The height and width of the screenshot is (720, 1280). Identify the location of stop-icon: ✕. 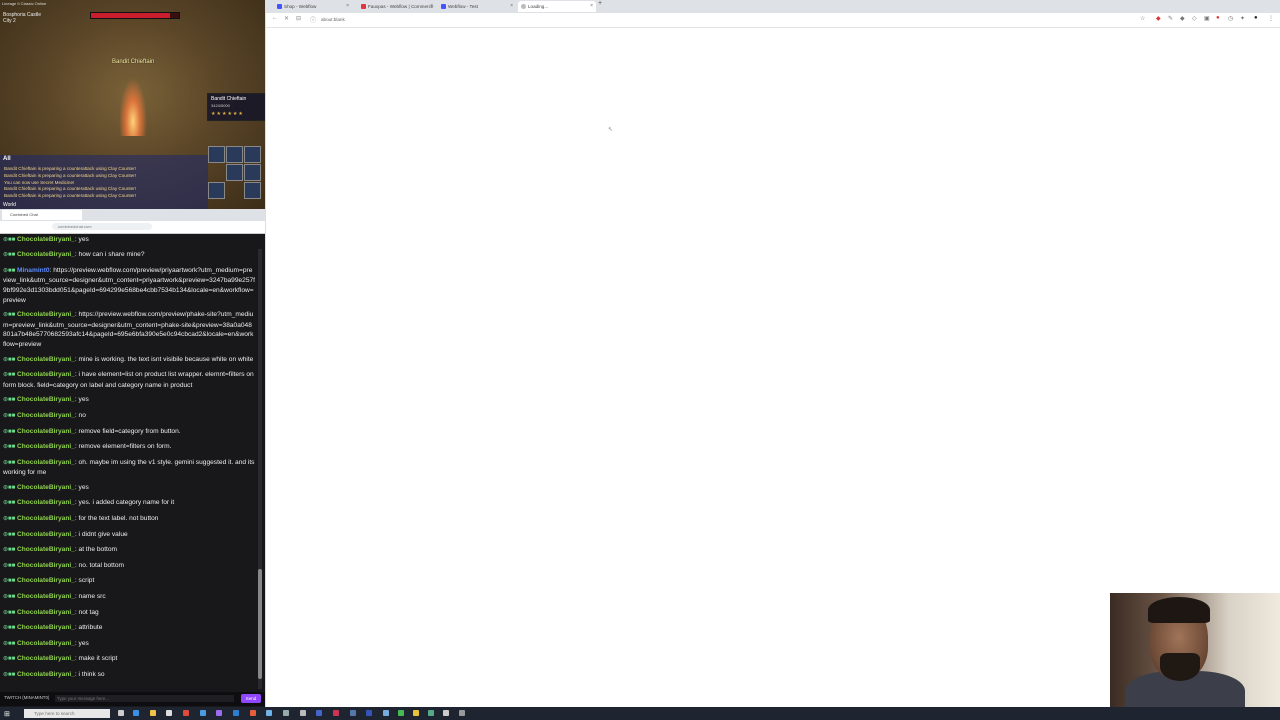
(286, 18).